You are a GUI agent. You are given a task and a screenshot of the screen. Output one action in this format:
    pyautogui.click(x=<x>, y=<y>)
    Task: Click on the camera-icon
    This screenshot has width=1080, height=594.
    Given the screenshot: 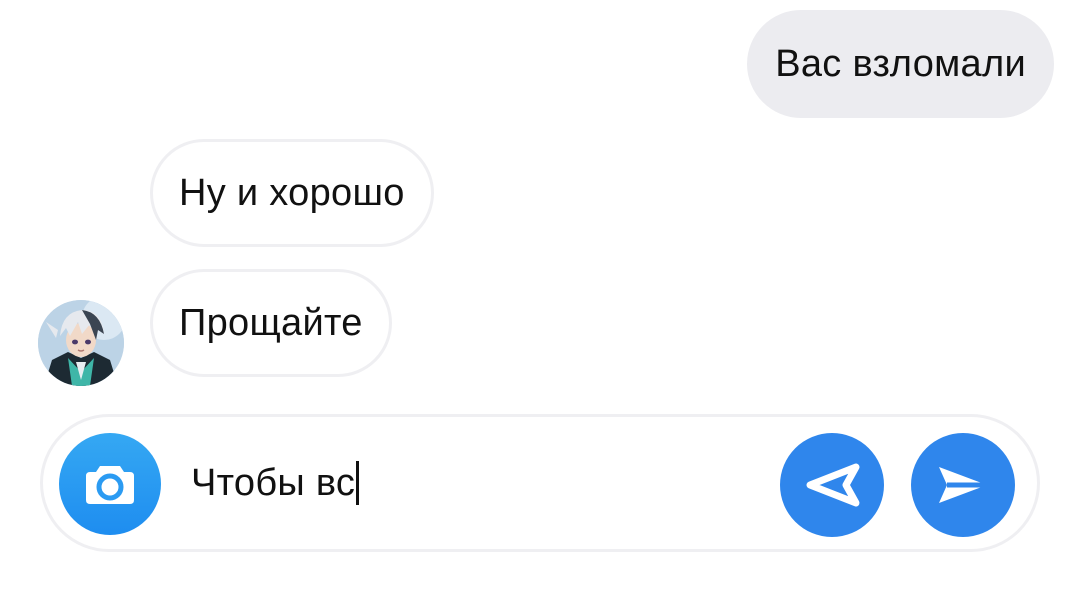 What is the action you would take?
    pyautogui.click(x=110, y=485)
    